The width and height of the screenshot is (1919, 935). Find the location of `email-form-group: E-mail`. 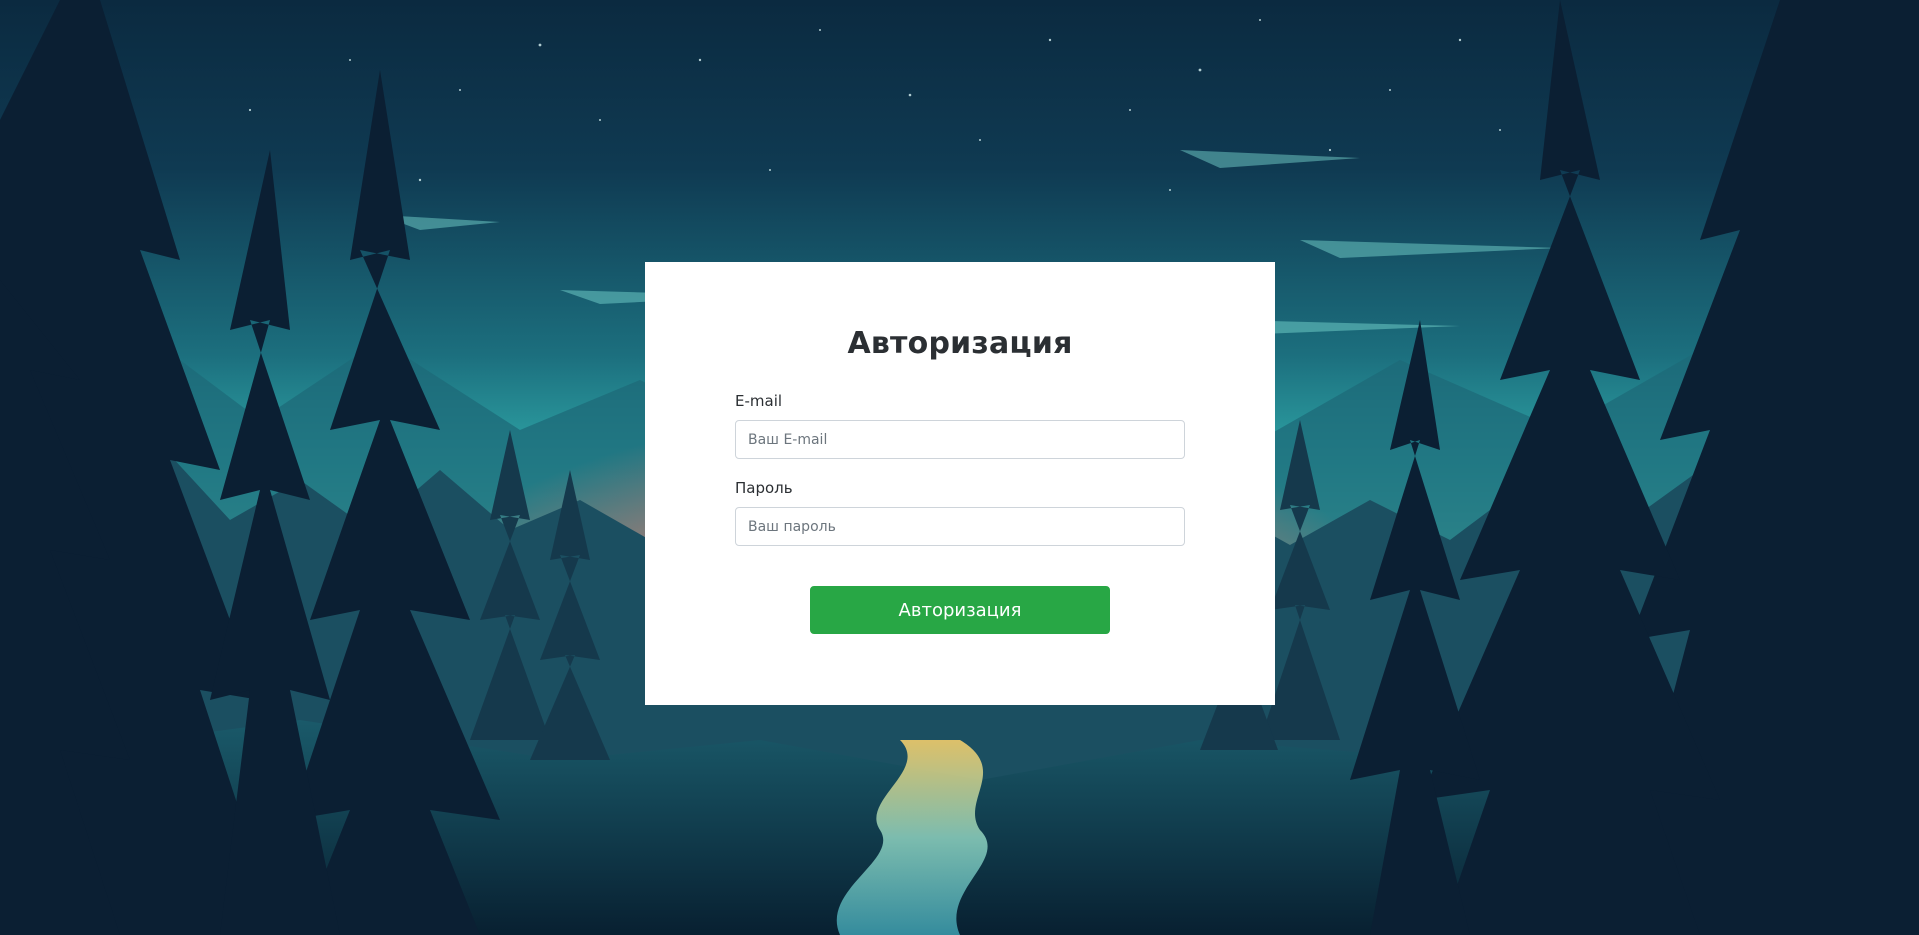

email-form-group: E-mail is located at coordinates (960, 425).